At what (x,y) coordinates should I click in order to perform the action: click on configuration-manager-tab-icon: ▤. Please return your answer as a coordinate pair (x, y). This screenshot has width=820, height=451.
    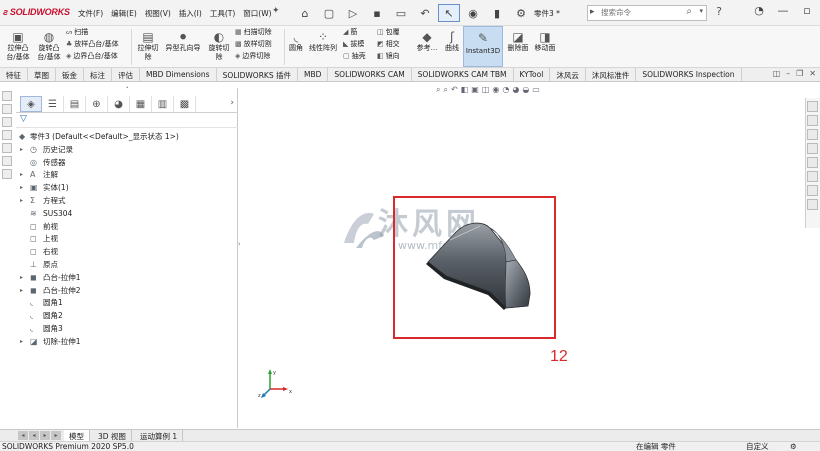
    Looking at the image, I should click on (75, 104).